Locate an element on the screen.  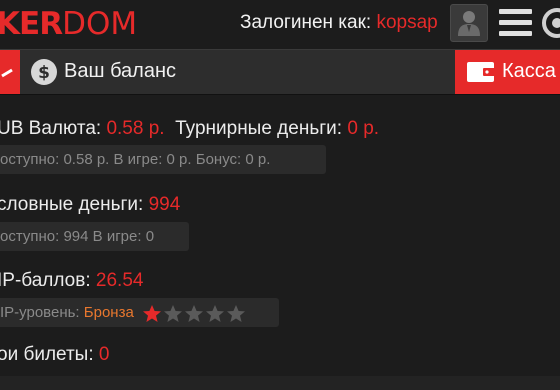
tickets-label: ои билеты: is located at coordinates (47, 354).